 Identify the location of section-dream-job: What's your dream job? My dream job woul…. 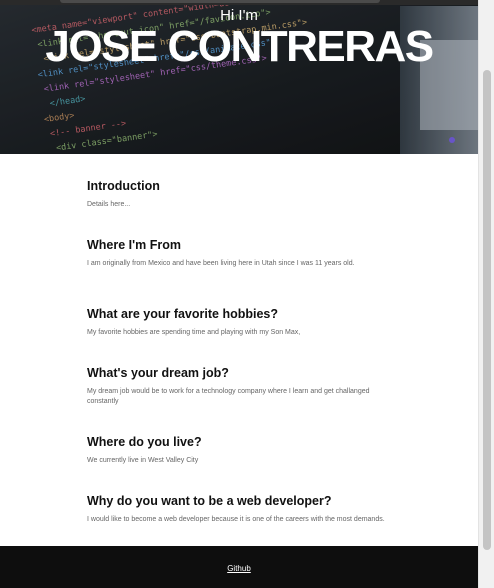
(242, 386).